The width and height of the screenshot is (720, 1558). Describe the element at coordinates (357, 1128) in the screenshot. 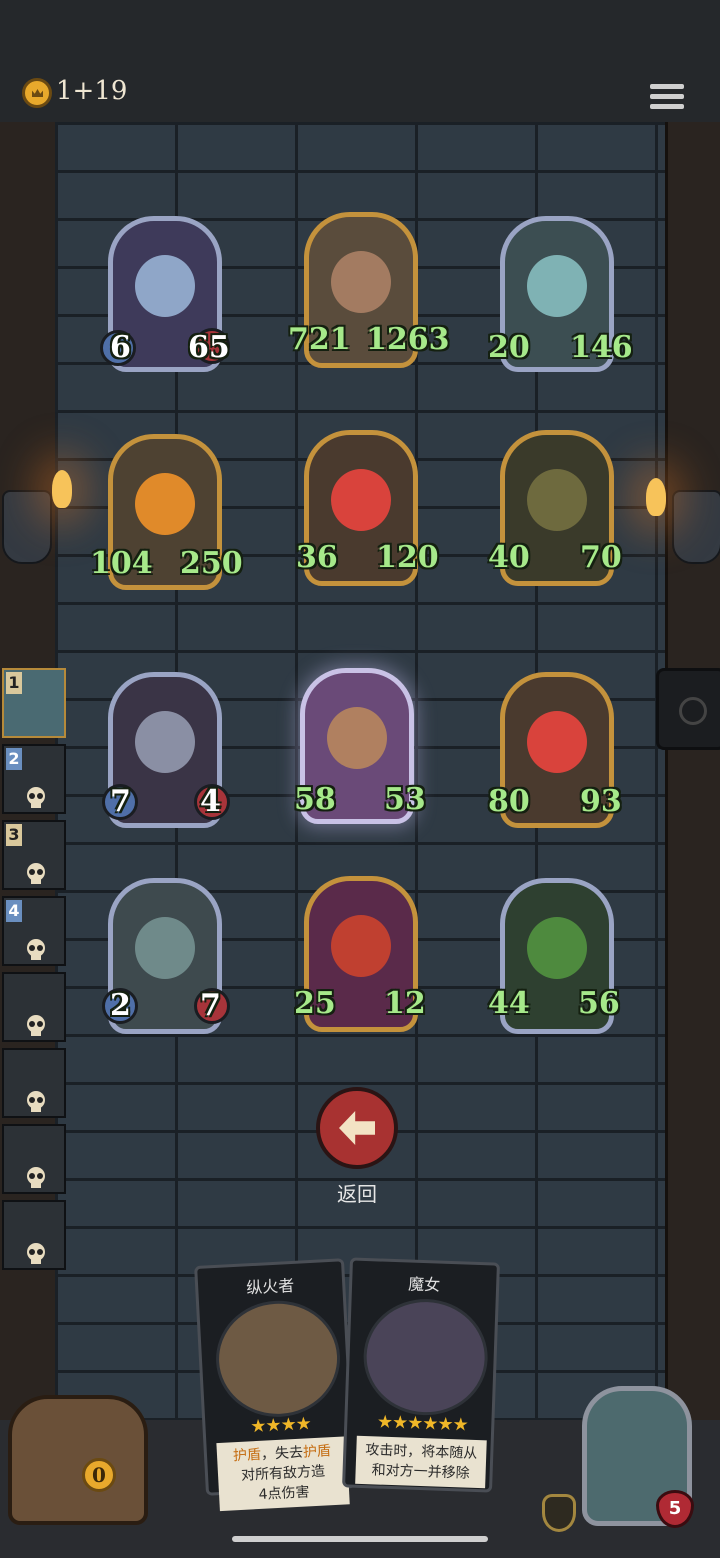

I see `back-button` at that location.